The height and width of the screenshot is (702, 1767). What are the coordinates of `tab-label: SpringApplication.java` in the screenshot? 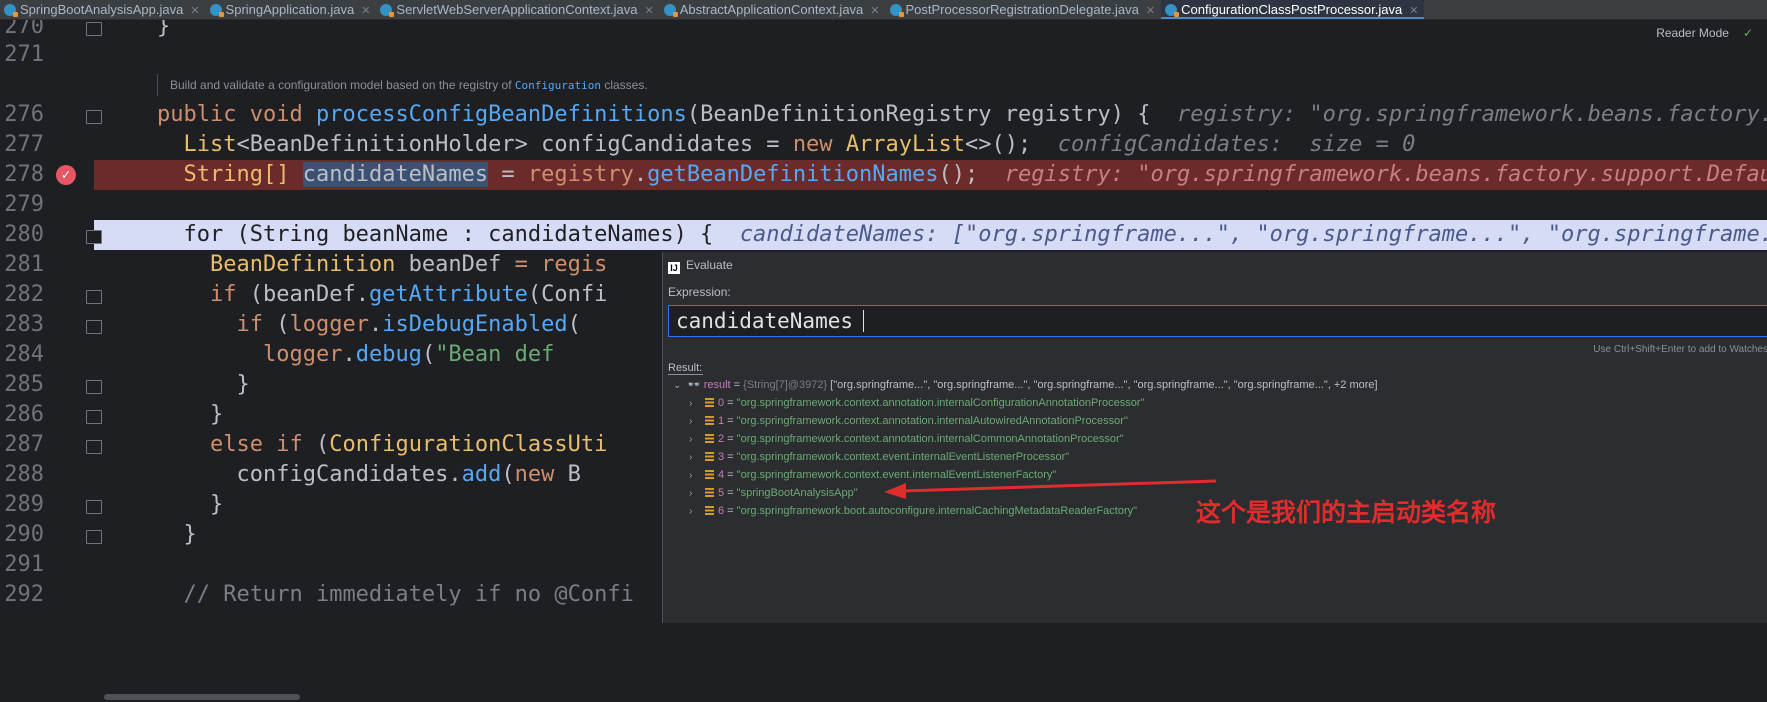 It's located at (290, 9).